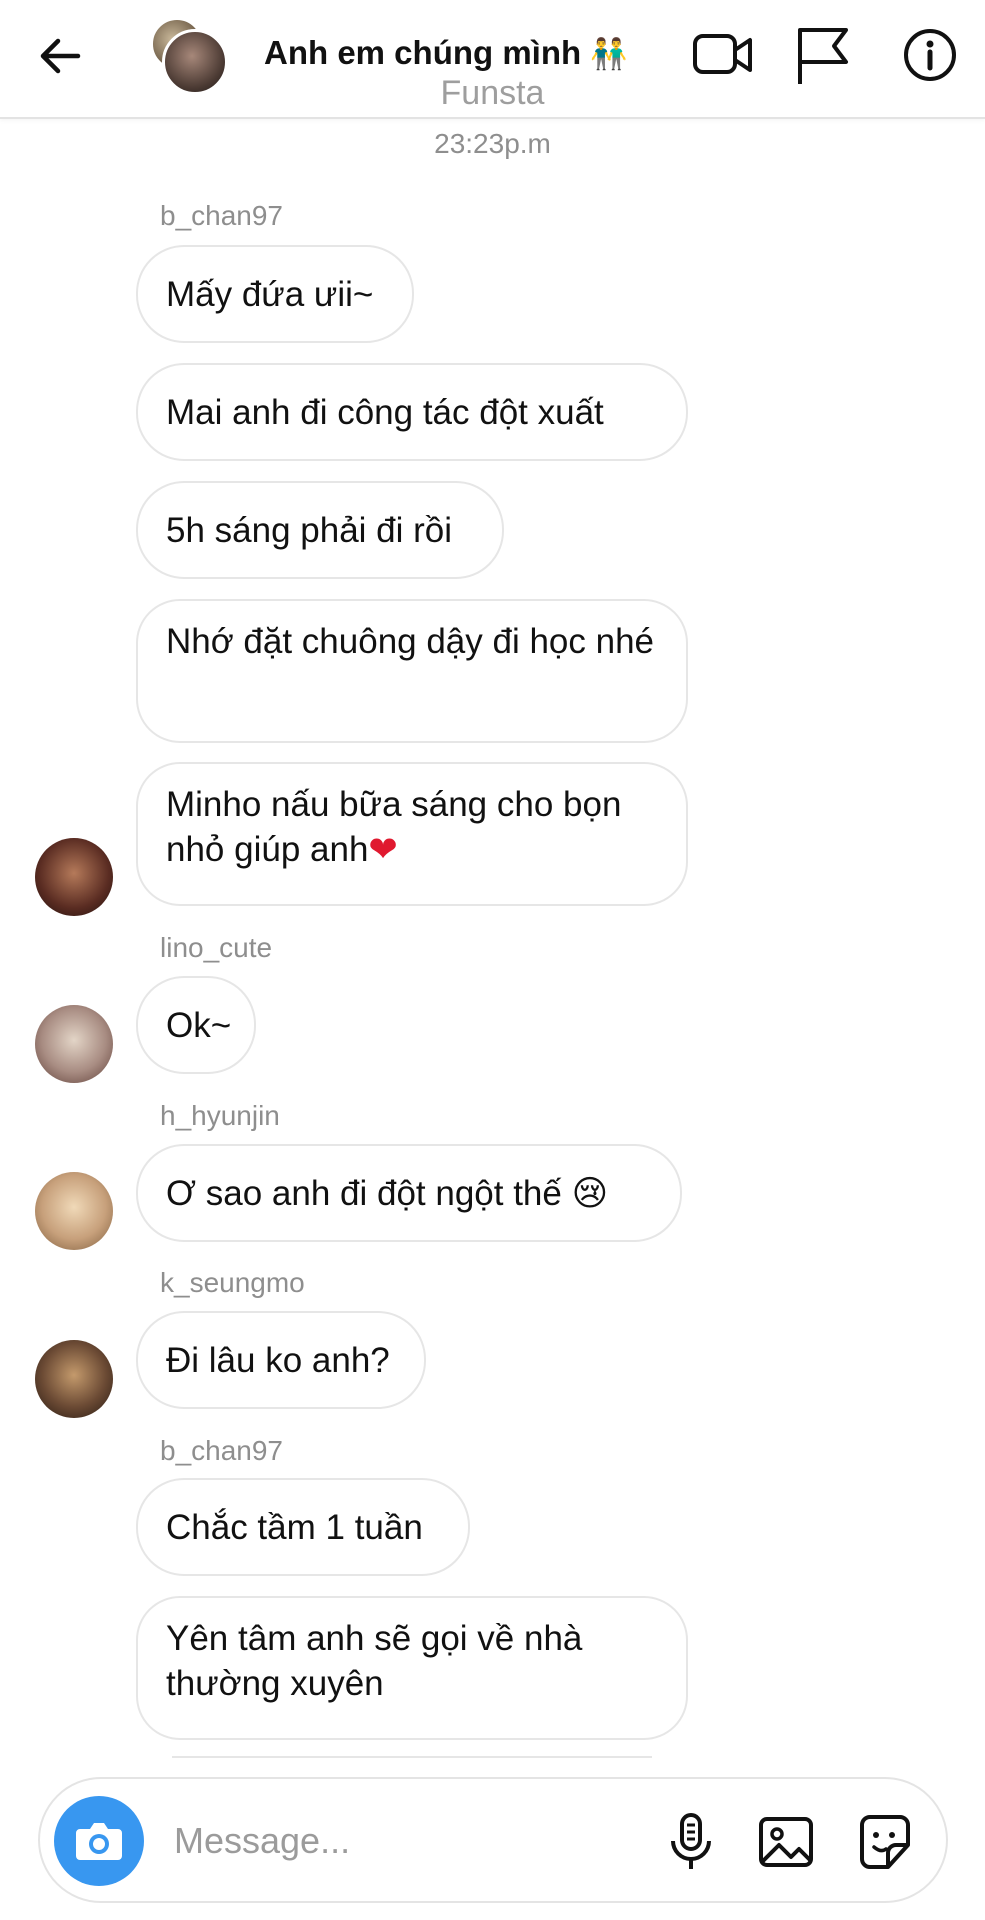 This screenshot has height=1920, width=985. What do you see at coordinates (216, 947) in the screenshot?
I see `sender-username: lino_cute` at bounding box center [216, 947].